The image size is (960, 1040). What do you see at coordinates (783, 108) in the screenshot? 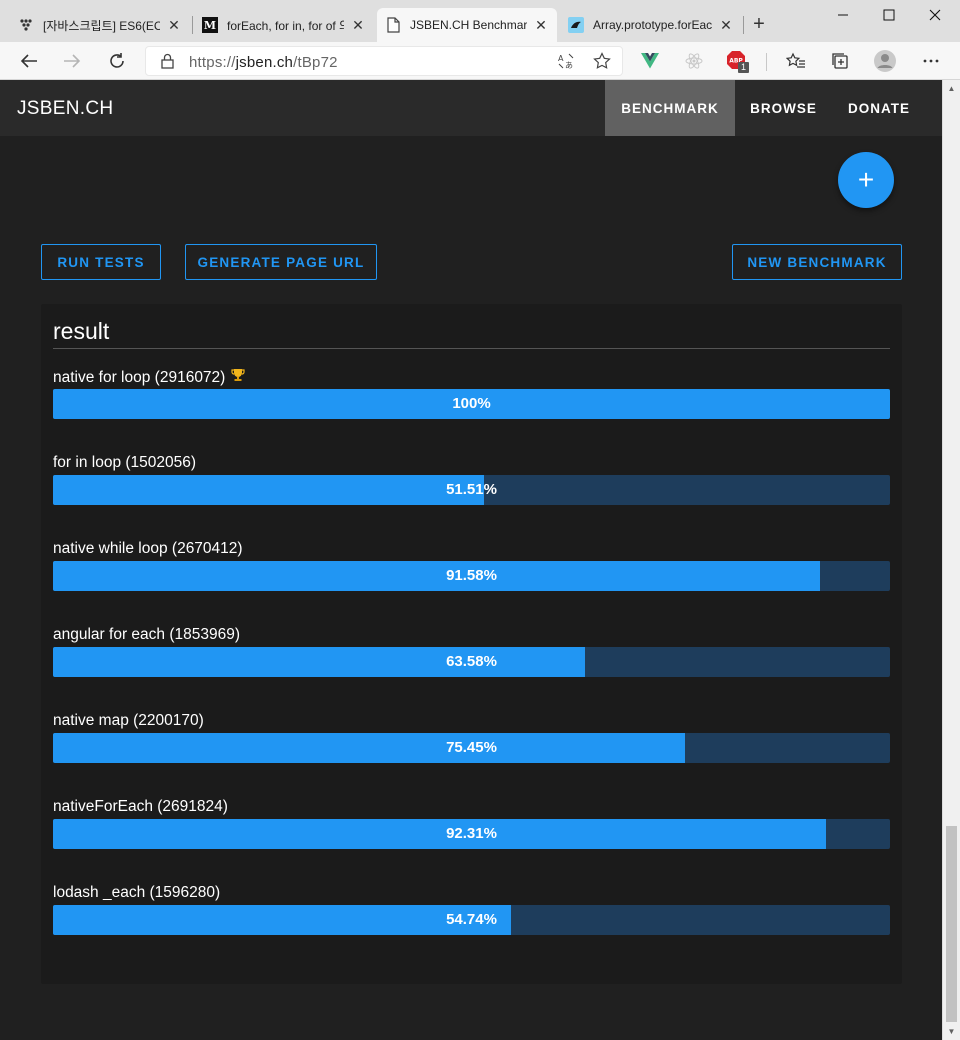
I see `nav-browse: BROWSE` at bounding box center [783, 108].